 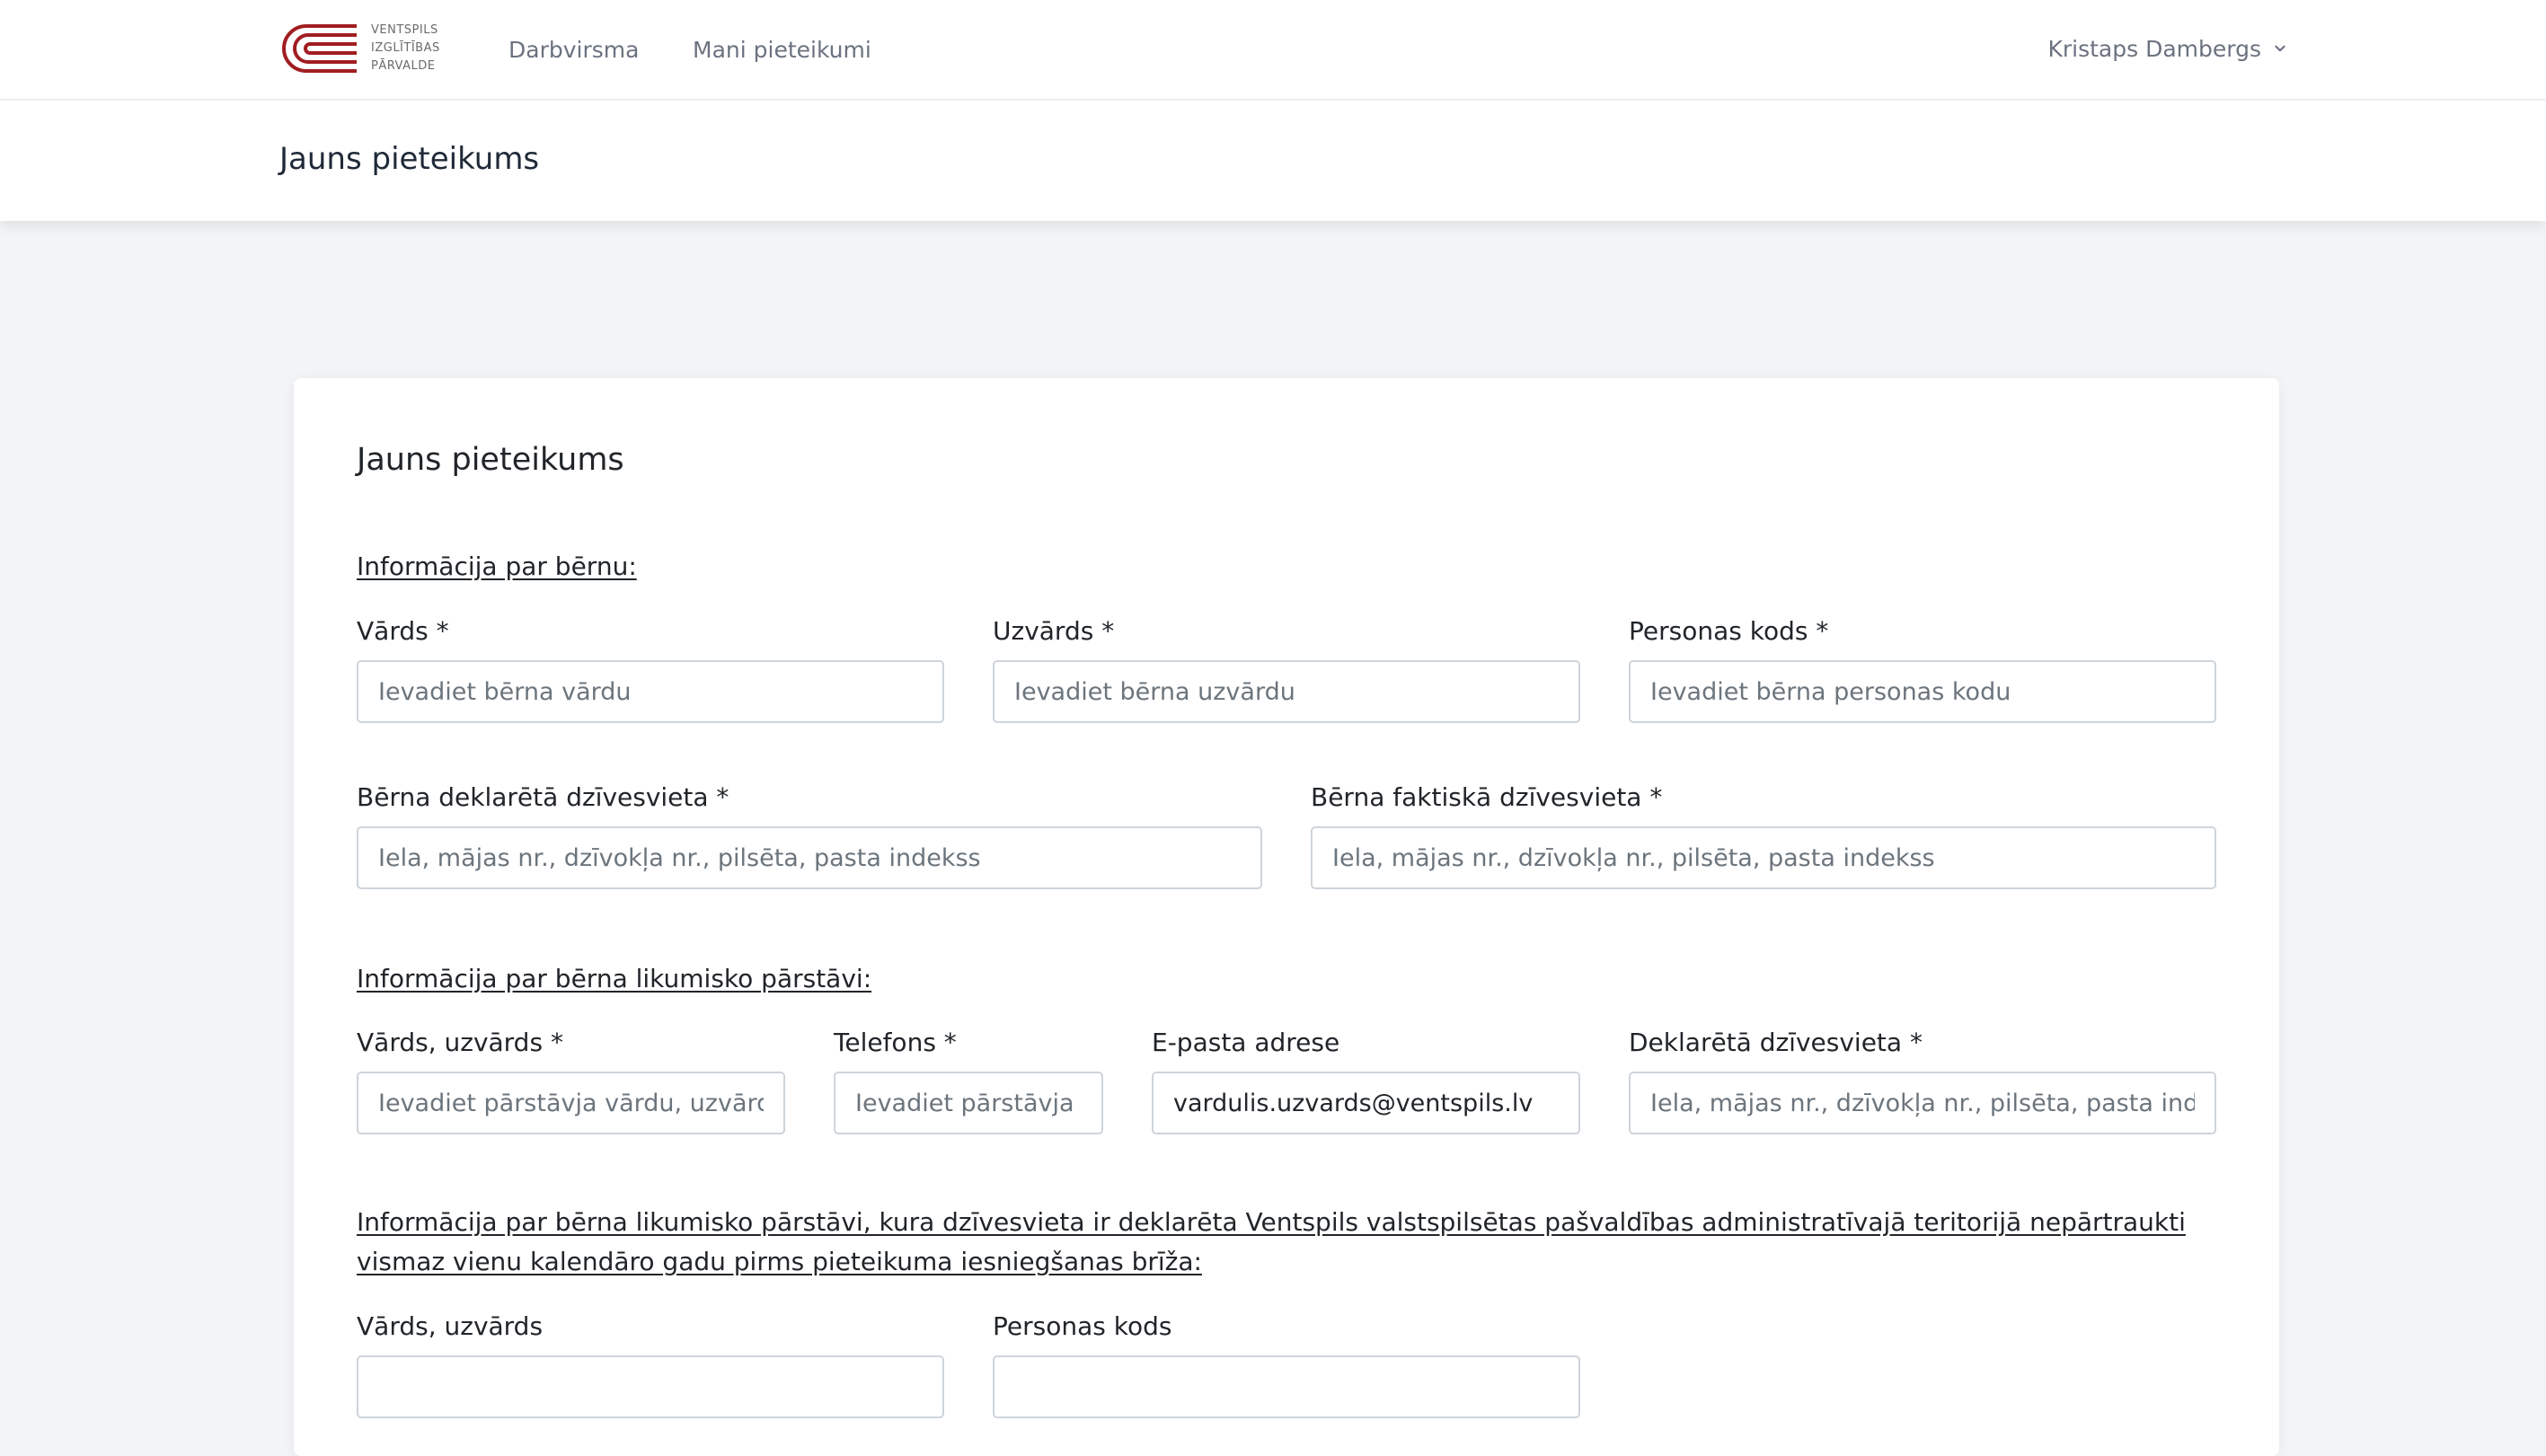 What do you see at coordinates (490, 460) in the screenshot?
I see `form-title: Jauns pieteikums` at bounding box center [490, 460].